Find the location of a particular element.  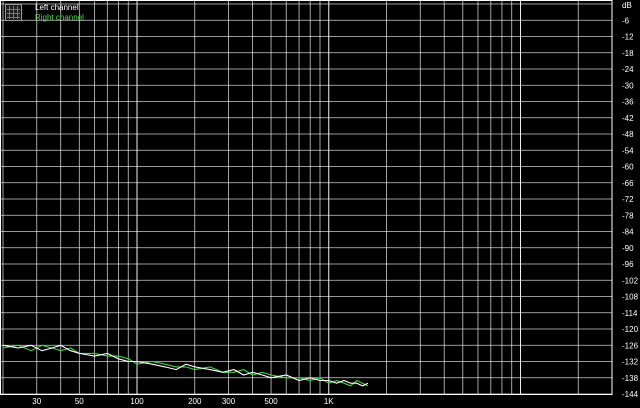

y-tick-label: -120 is located at coordinates (630, 329).